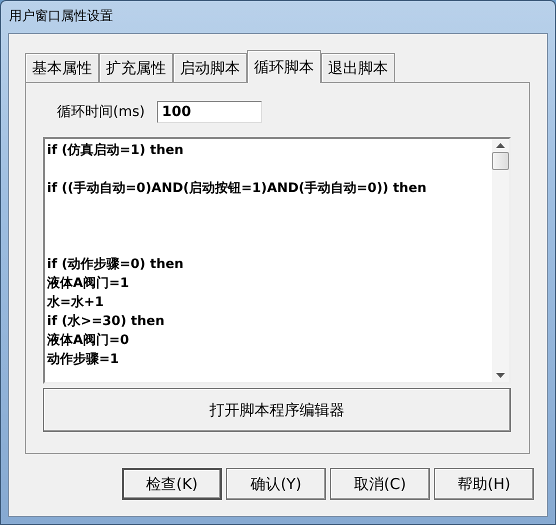  I want to click on scroll-up-icon, so click(500, 145).